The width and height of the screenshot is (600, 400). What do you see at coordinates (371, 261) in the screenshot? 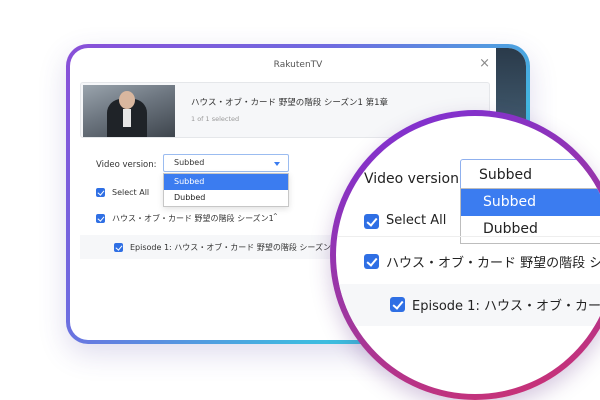
I see `magnified-season-checkbox` at bounding box center [371, 261].